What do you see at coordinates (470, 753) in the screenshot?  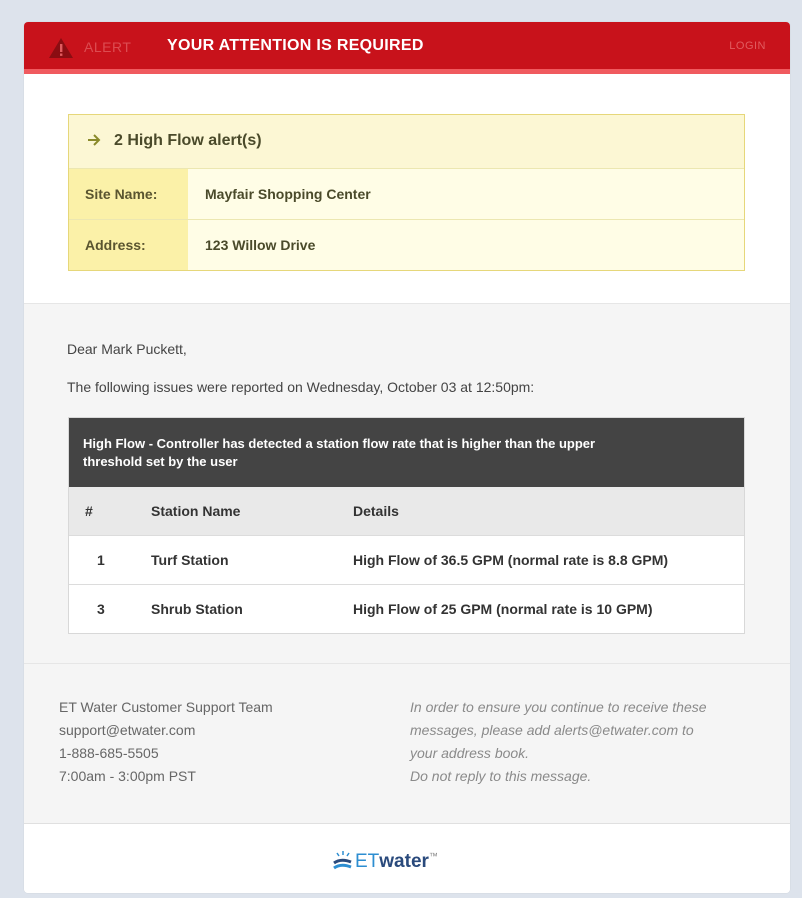 I see `notice-line: your address book.` at bounding box center [470, 753].